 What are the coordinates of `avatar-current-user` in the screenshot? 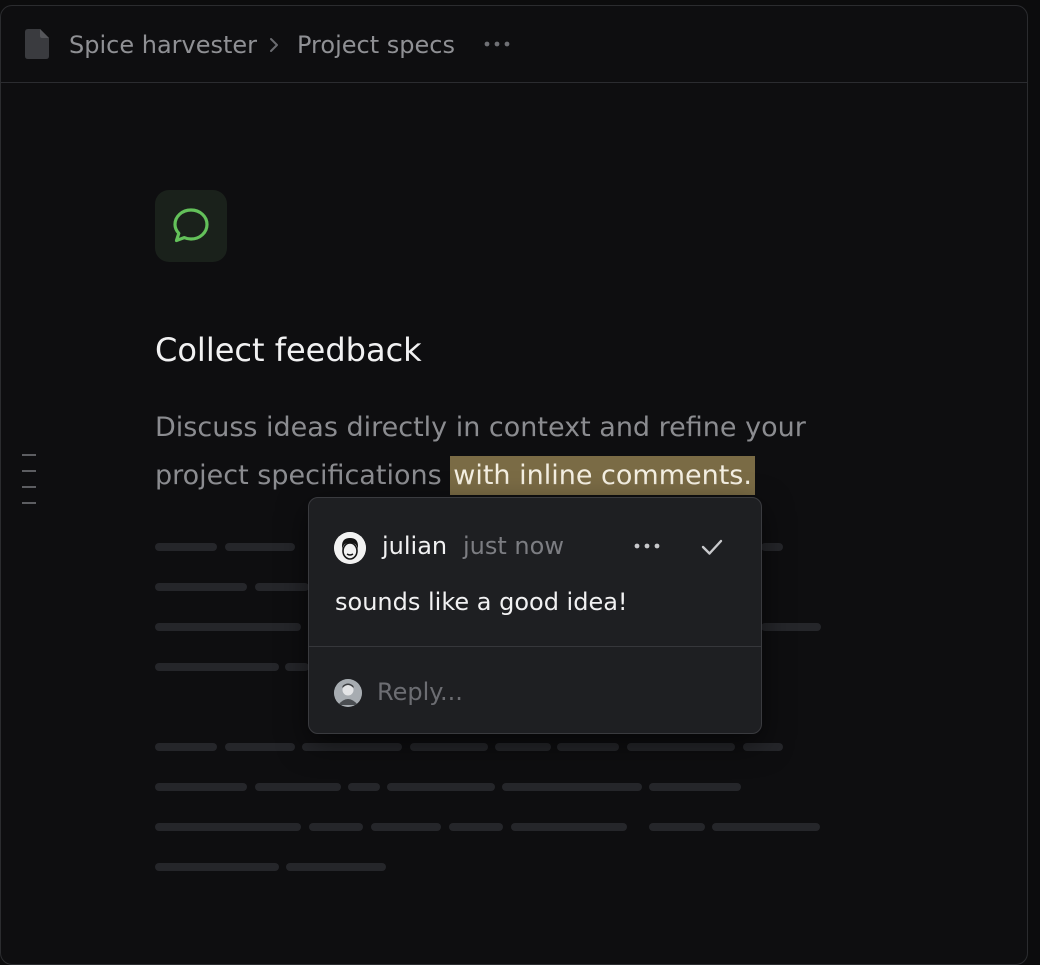 It's located at (348, 693).